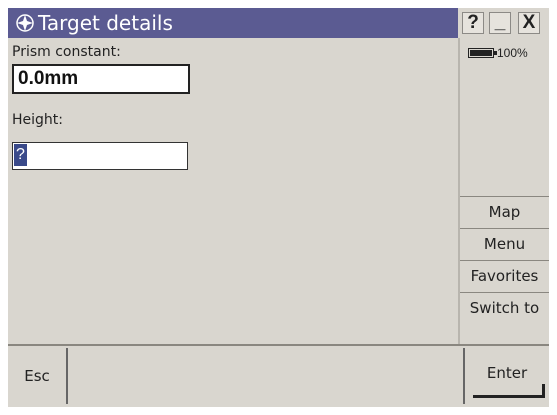  I want to click on esc-button: Esc, so click(38, 376).